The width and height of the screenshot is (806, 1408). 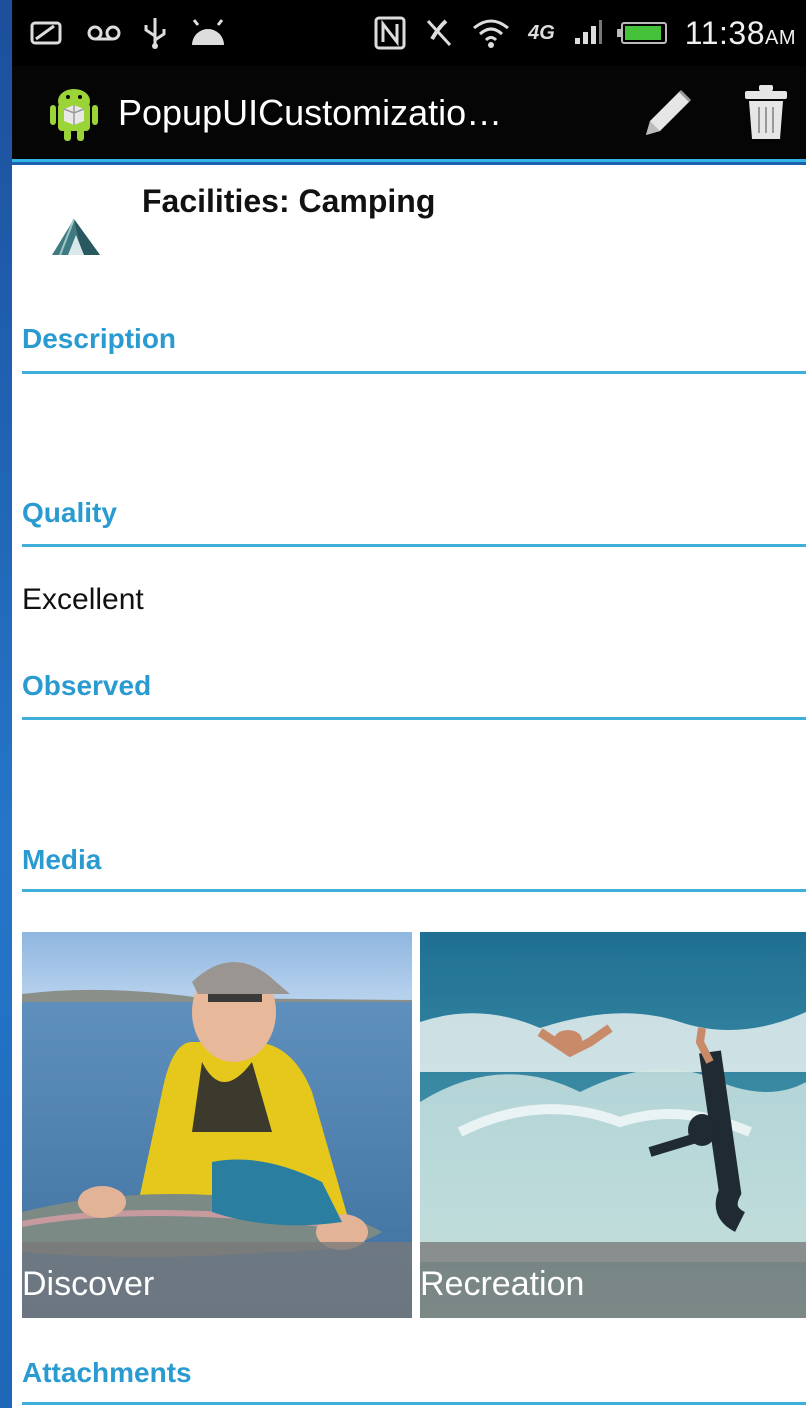 What do you see at coordinates (588, 33) in the screenshot?
I see `signal-icon` at bounding box center [588, 33].